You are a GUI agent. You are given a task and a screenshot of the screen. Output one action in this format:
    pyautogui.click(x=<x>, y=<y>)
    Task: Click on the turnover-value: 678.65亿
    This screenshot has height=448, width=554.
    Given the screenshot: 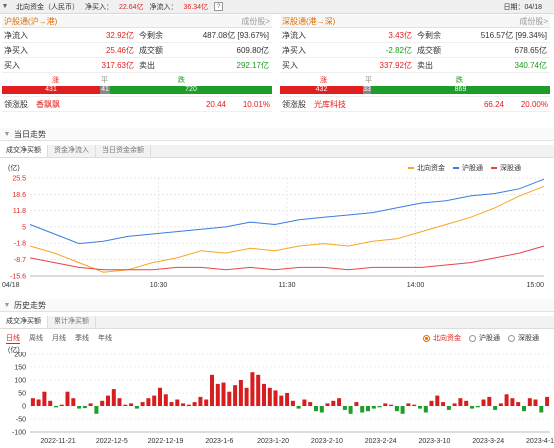 What is the action you would take?
    pyautogui.click(x=530, y=50)
    